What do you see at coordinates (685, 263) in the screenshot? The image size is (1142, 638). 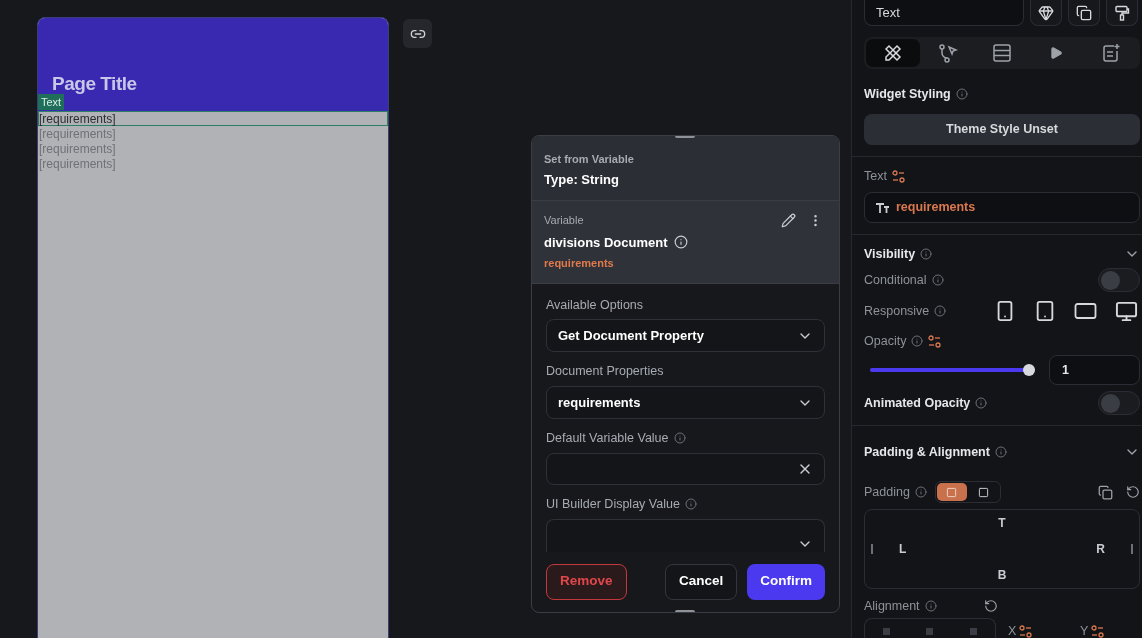 I see `variable-field: requirements` at bounding box center [685, 263].